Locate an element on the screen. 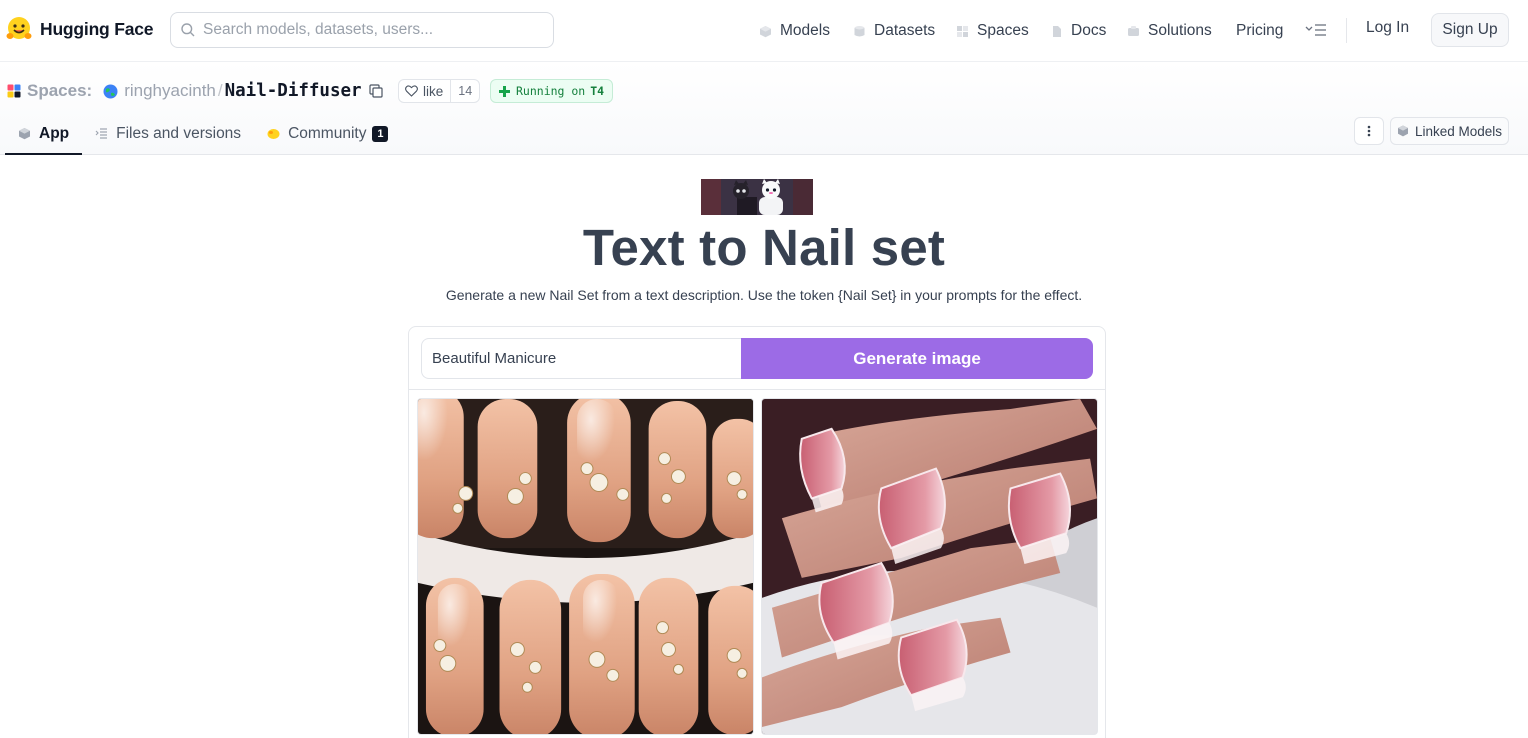 This screenshot has width=1528, height=738. spaces-label: Spaces: is located at coordinates (59, 91).